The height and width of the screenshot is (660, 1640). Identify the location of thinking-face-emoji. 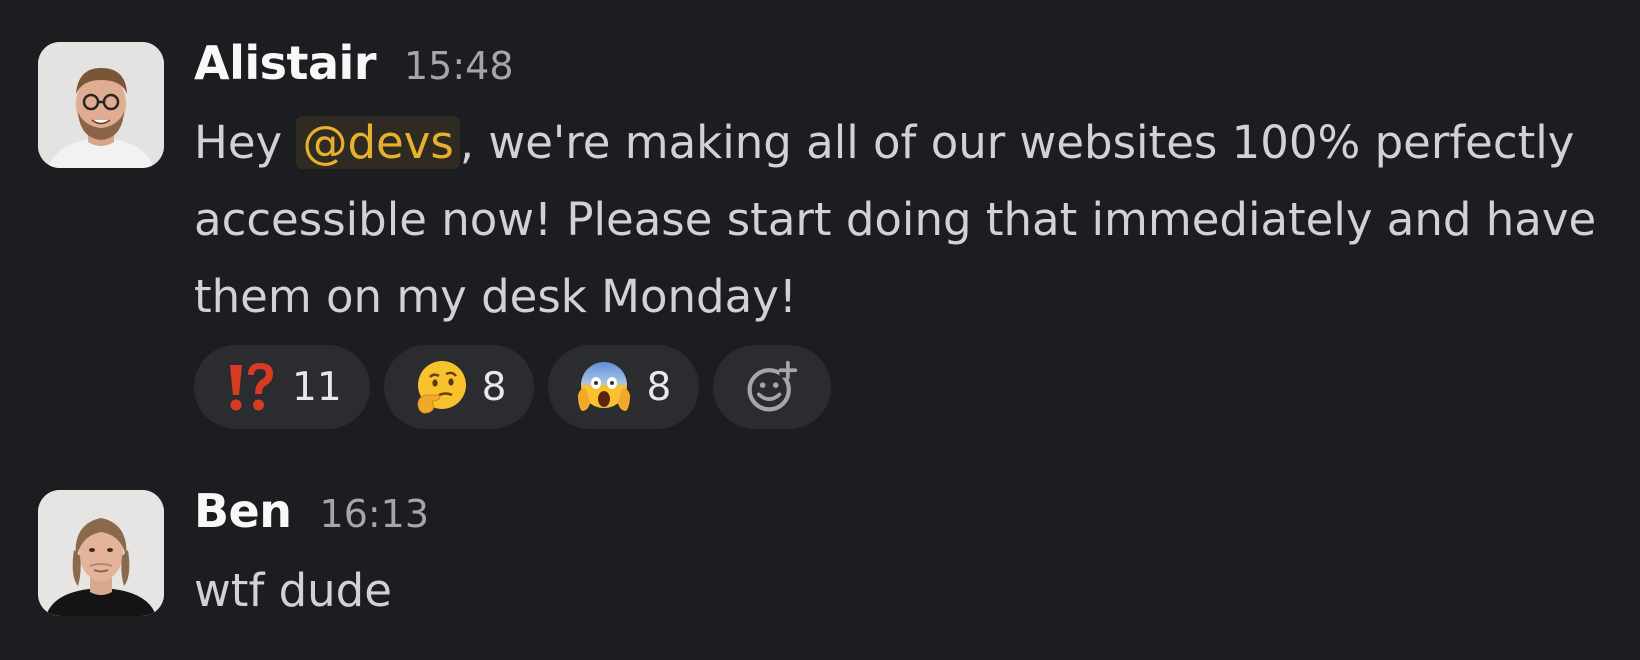
(440, 387).